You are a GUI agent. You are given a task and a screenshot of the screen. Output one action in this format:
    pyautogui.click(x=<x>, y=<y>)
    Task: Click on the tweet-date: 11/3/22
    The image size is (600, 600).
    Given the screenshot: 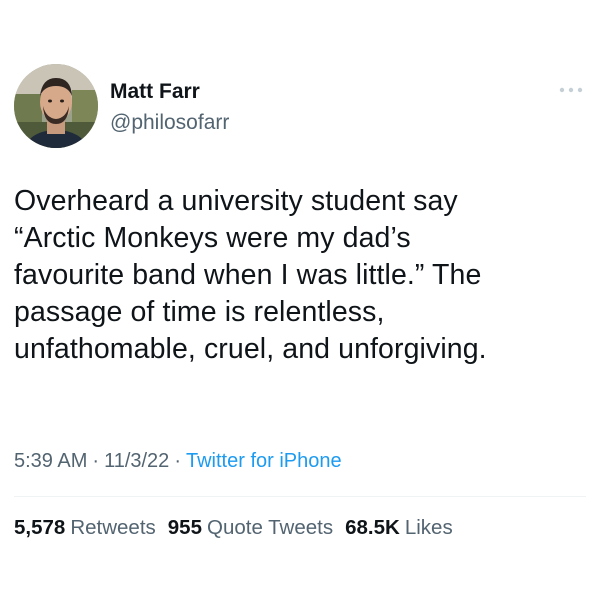 What is the action you would take?
    pyautogui.click(x=136, y=461)
    